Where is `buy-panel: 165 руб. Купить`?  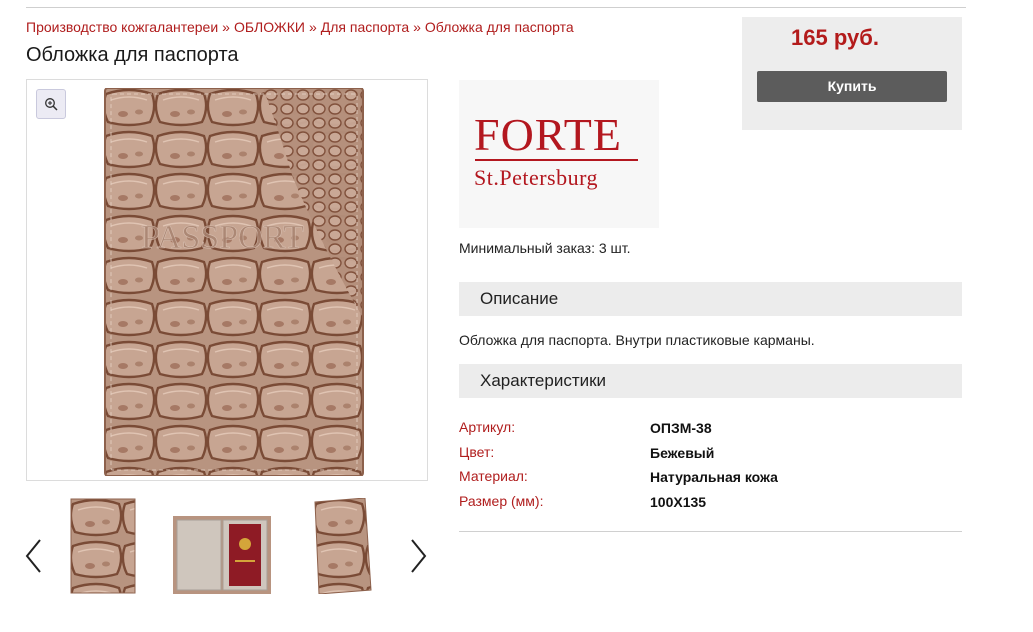 buy-panel: 165 руб. Купить is located at coordinates (852, 73).